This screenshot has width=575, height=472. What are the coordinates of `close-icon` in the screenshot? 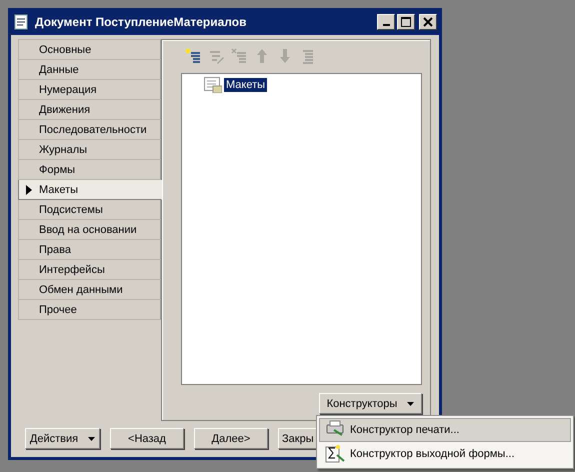 It's located at (428, 22).